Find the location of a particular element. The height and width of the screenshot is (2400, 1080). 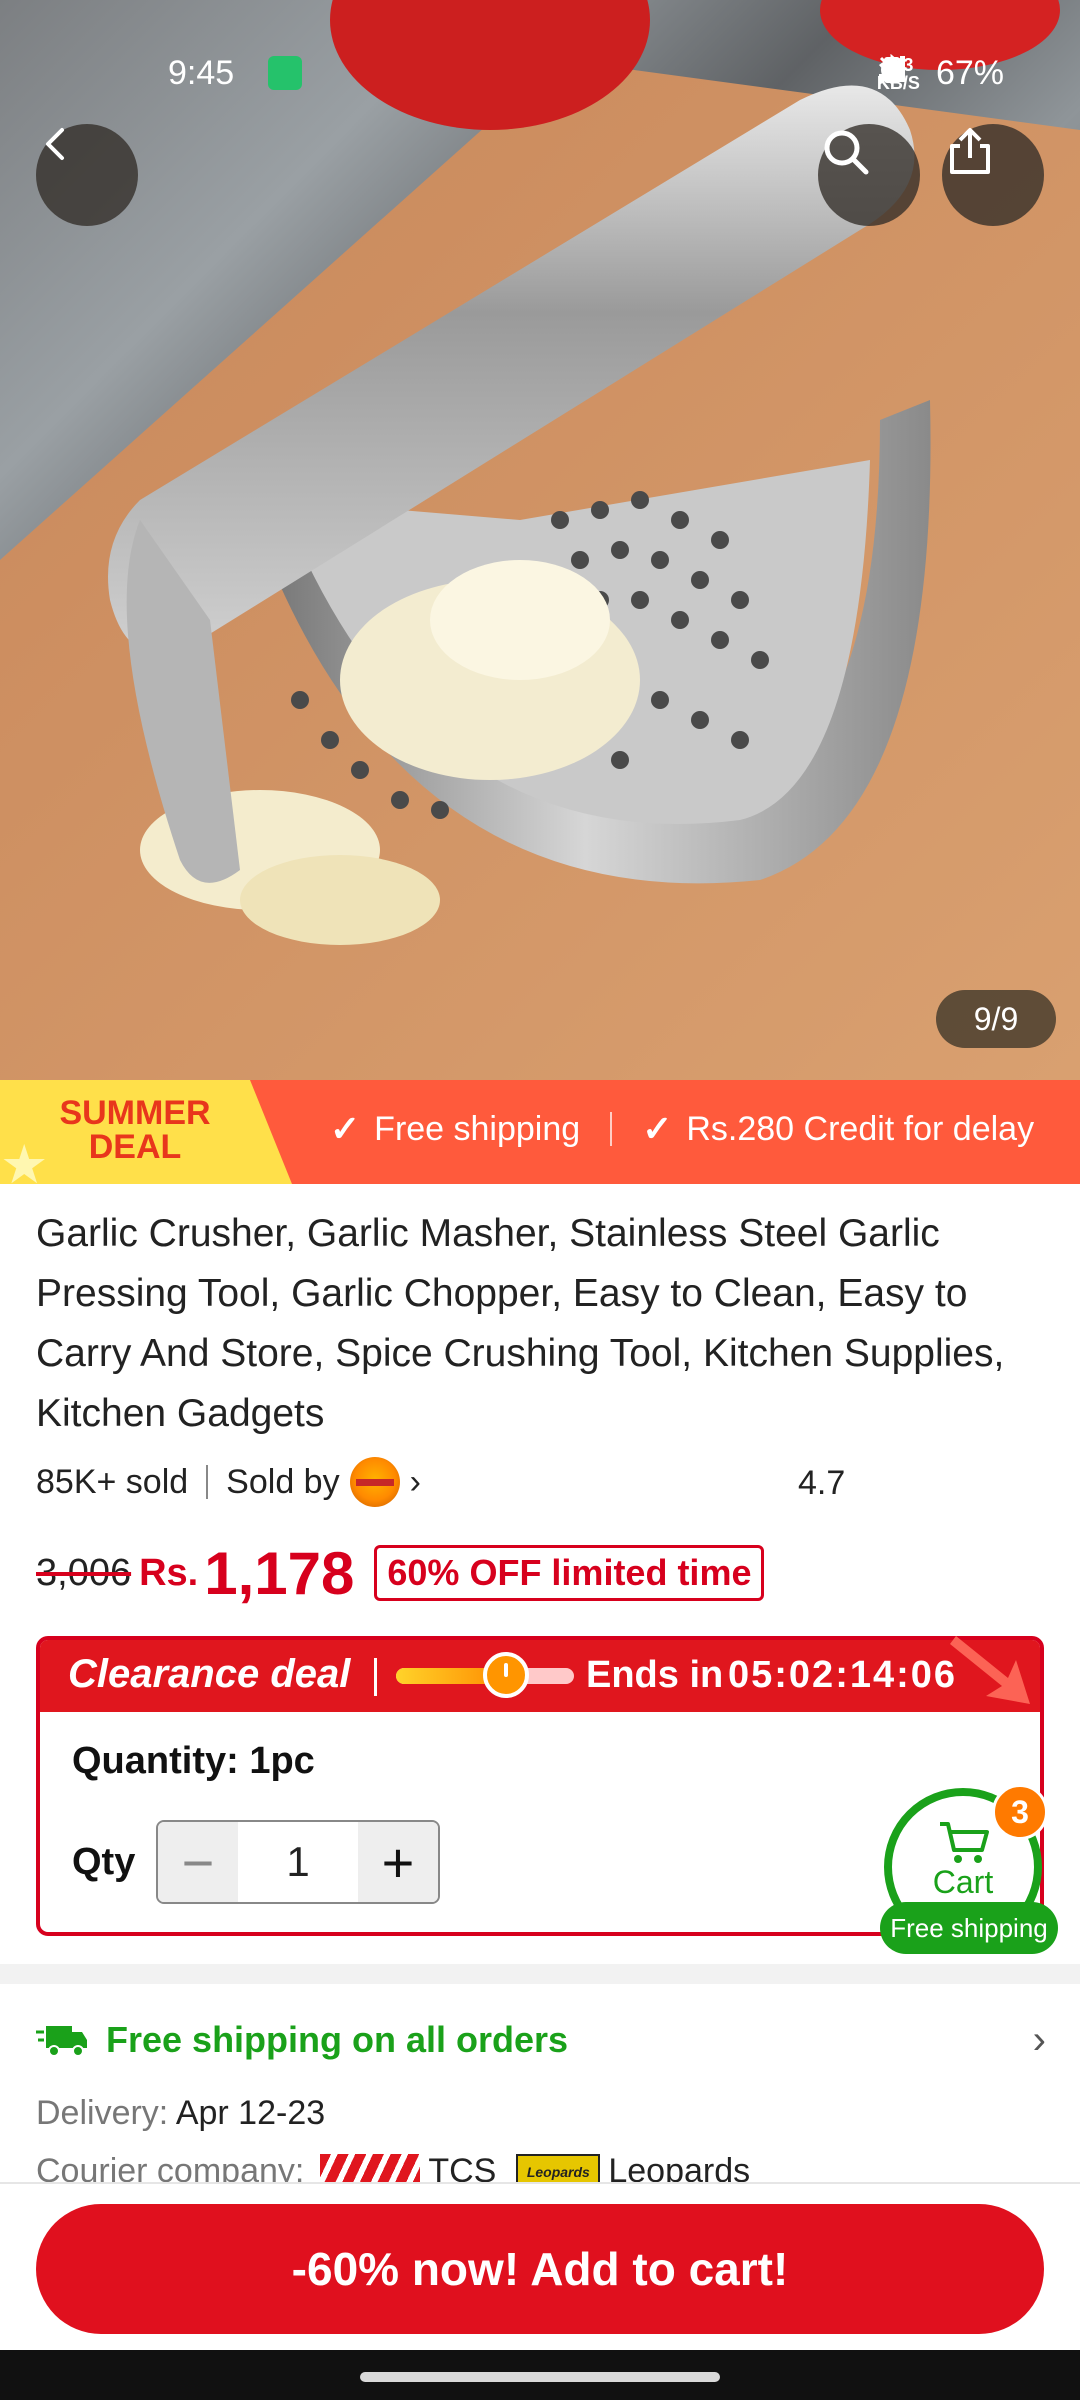

promo-divider is located at coordinates (611, 1129).